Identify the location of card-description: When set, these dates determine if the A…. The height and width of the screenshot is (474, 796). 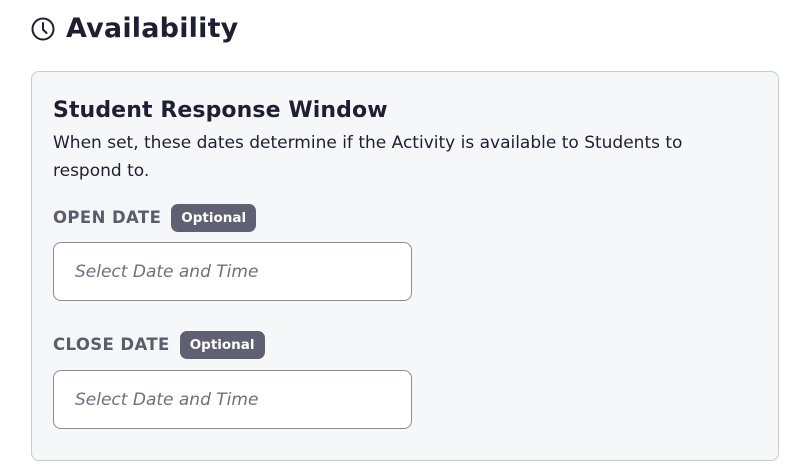
(368, 157).